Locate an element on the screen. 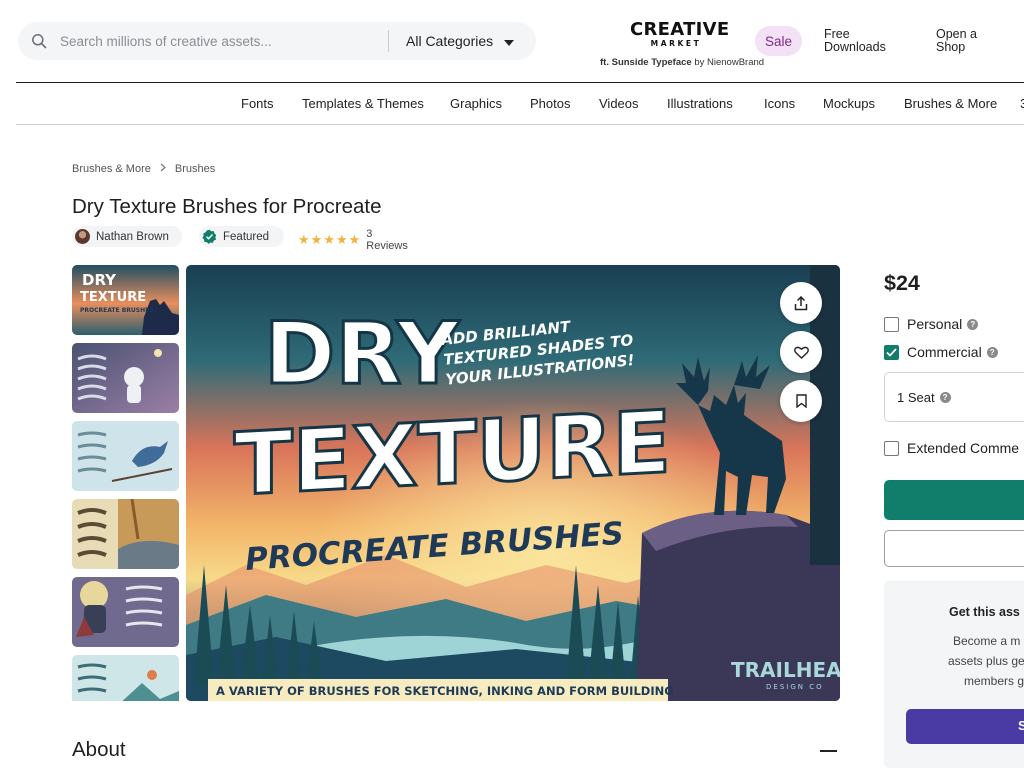 The width and height of the screenshot is (1024, 768). hero-brand: TRAILHEAD is located at coordinates (785, 670).